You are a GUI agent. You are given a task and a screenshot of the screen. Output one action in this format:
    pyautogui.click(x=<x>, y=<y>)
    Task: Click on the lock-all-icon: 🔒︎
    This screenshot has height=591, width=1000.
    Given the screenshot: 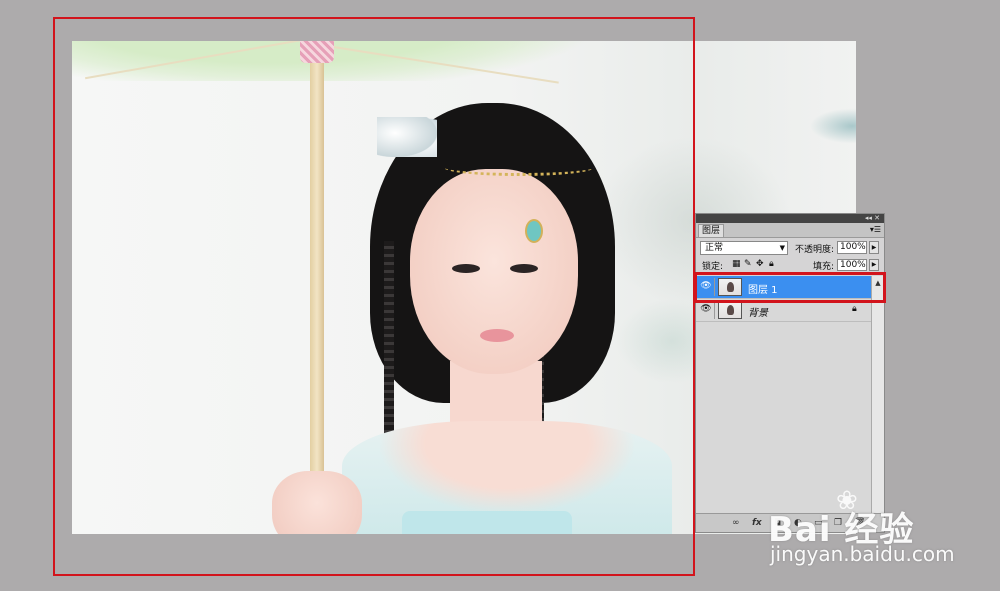 What is the action you would take?
    pyautogui.click(x=771, y=264)
    